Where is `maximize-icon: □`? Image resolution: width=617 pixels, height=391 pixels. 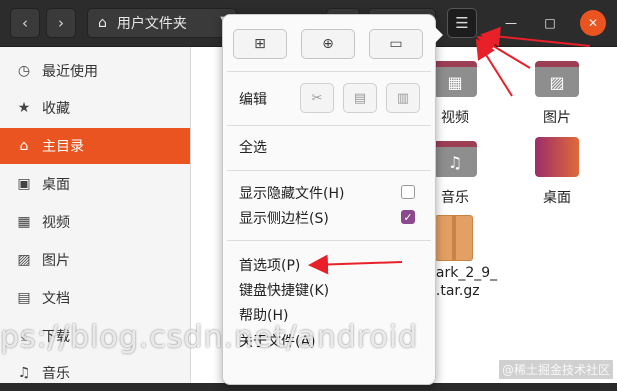 maximize-icon: □ is located at coordinates (550, 23).